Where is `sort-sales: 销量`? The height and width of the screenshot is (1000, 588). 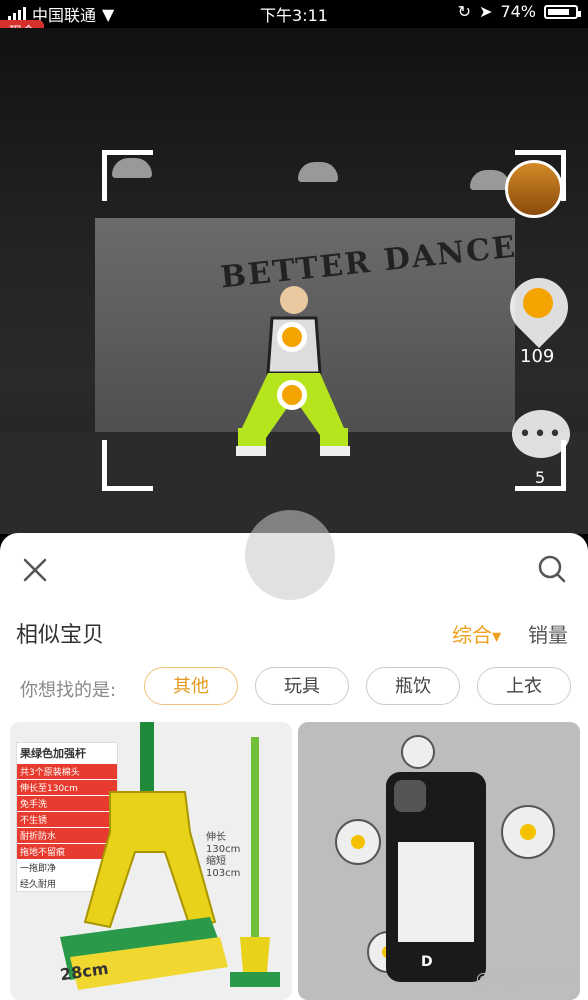
sort-sales: 销量 is located at coordinates (548, 633).